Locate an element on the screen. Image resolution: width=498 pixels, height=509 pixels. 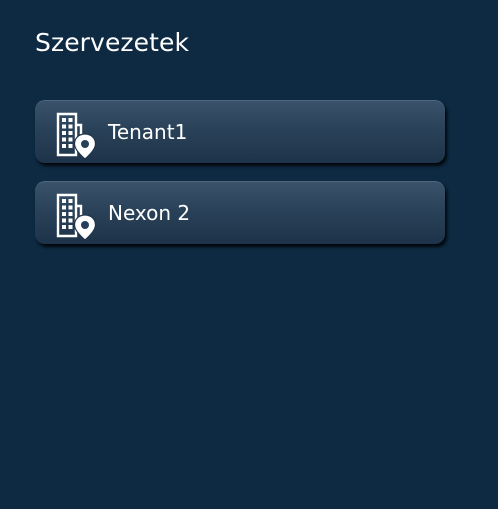
organization-item-tenant1: Tenant1 is located at coordinates (240, 131).